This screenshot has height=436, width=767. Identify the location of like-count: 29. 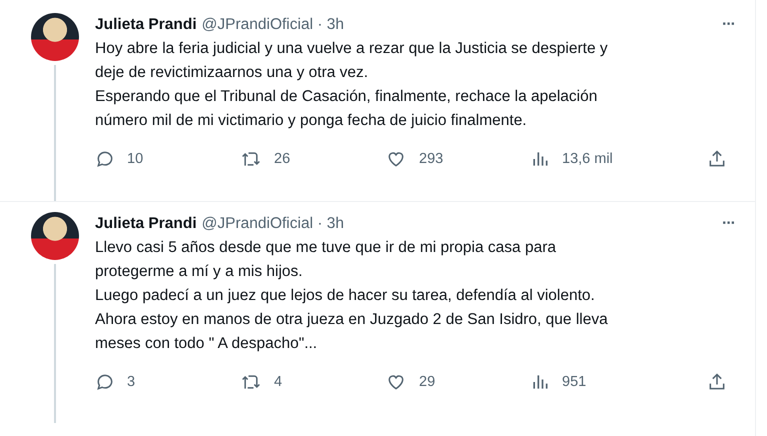
(427, 382).